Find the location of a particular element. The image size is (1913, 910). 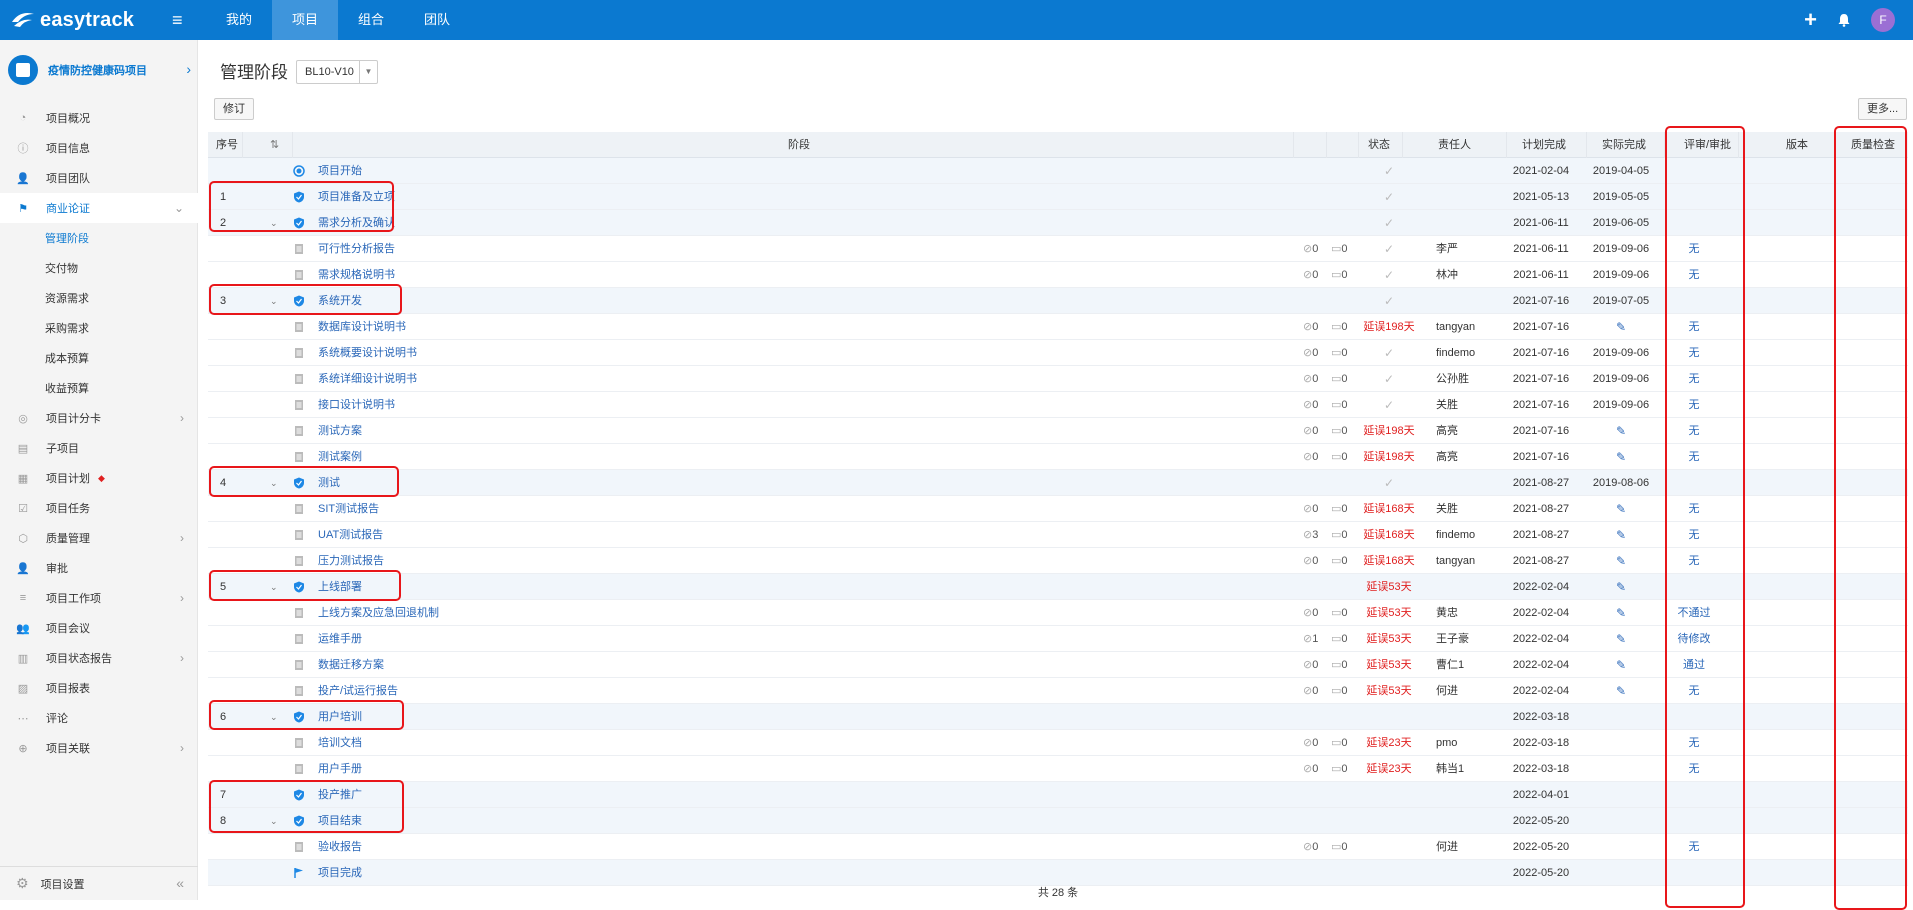

sidebar-item: ⚑ 商业论证 ⌄ is located at coordinates (99, 208).